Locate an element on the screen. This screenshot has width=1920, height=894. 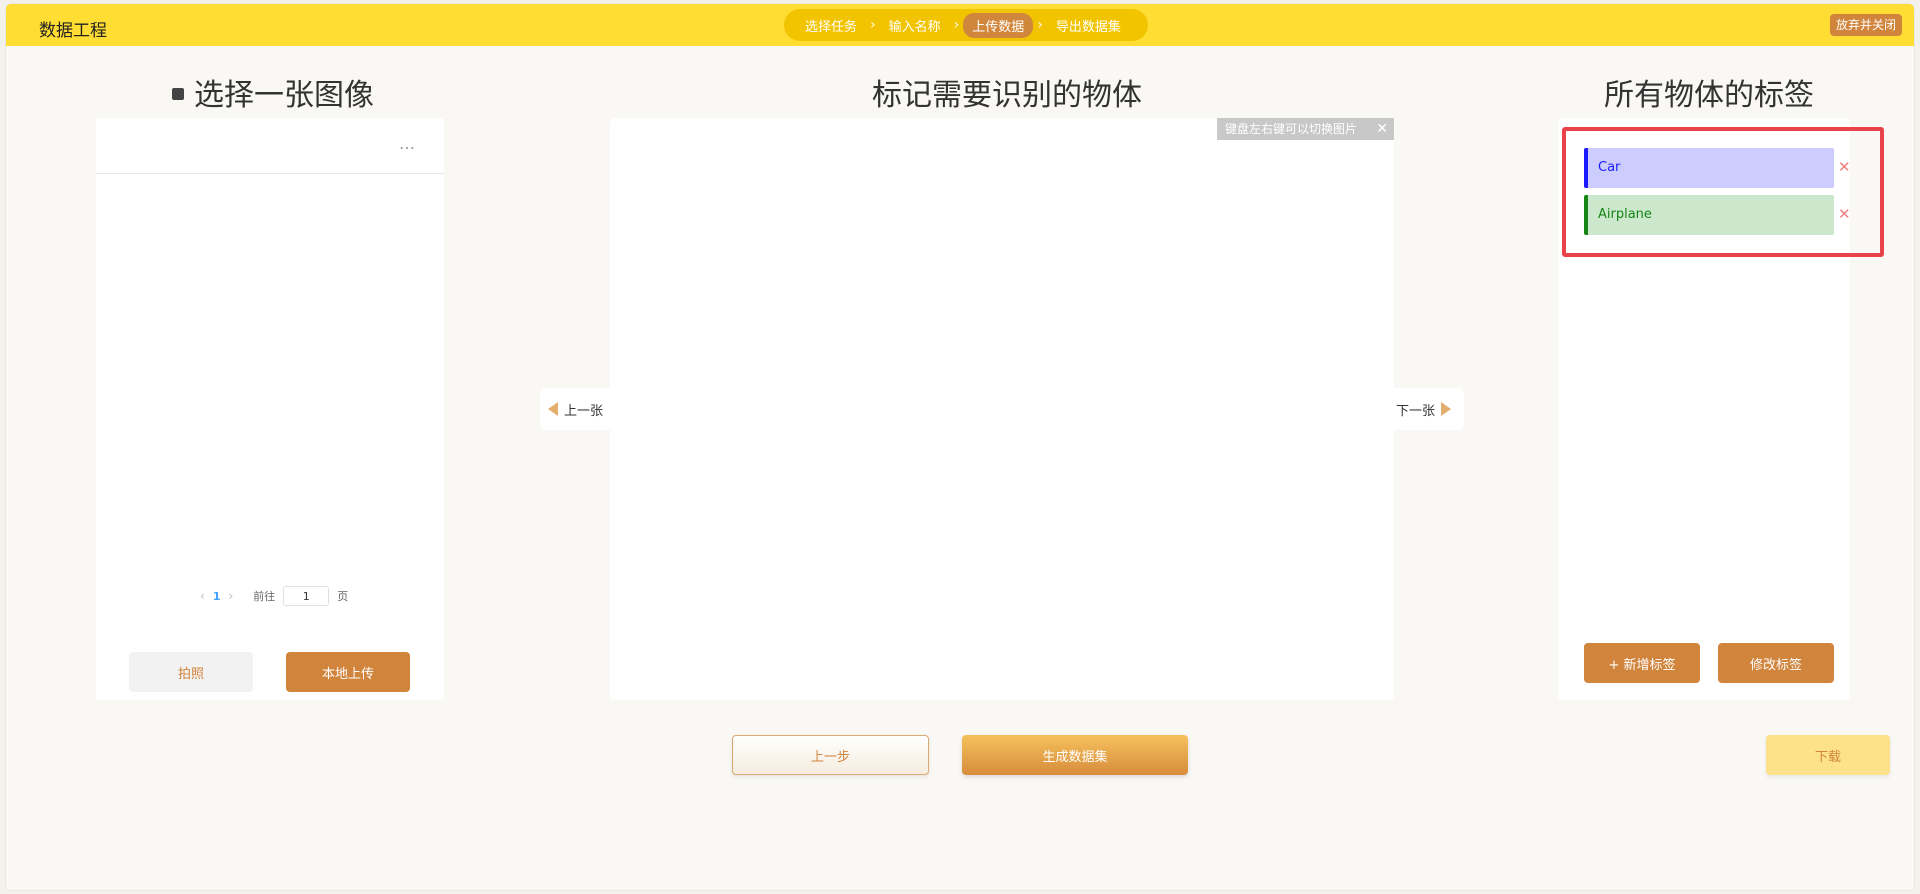
hint-text: 键盘左右键可以切换图片 is located at coordinates (1291, 129).